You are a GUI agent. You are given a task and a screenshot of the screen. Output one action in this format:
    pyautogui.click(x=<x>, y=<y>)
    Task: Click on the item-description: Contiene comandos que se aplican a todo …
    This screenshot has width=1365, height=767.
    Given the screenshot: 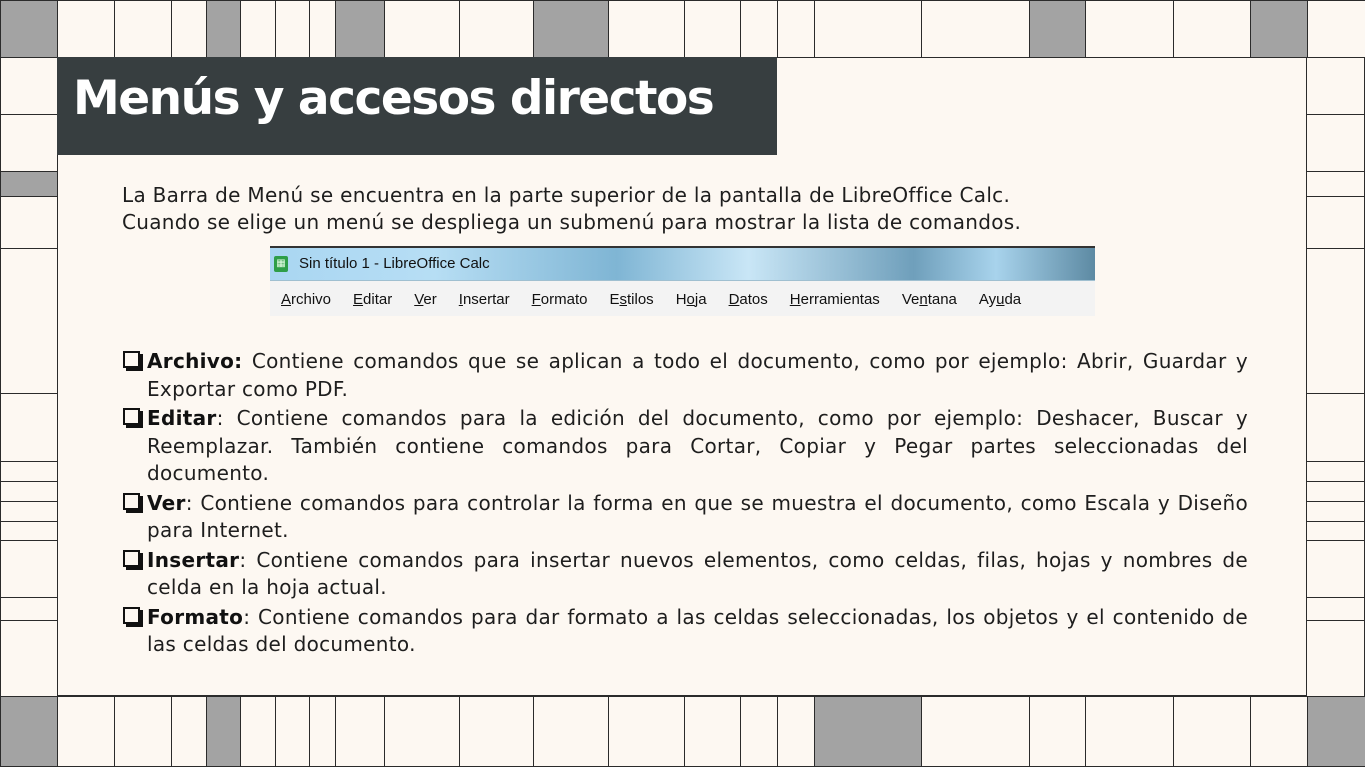 What is the action you would take?
    pyautogui.click(x=697, y=375)
    